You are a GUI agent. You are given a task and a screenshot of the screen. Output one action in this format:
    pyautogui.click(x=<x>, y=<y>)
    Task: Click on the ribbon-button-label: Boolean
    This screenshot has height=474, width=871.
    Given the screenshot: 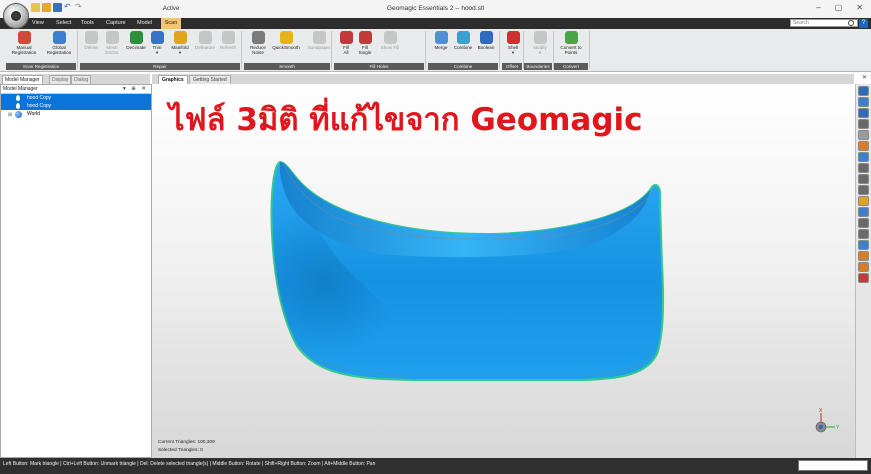 What is the action you would take?
    pyautogui.click(x=486, y=47)
    